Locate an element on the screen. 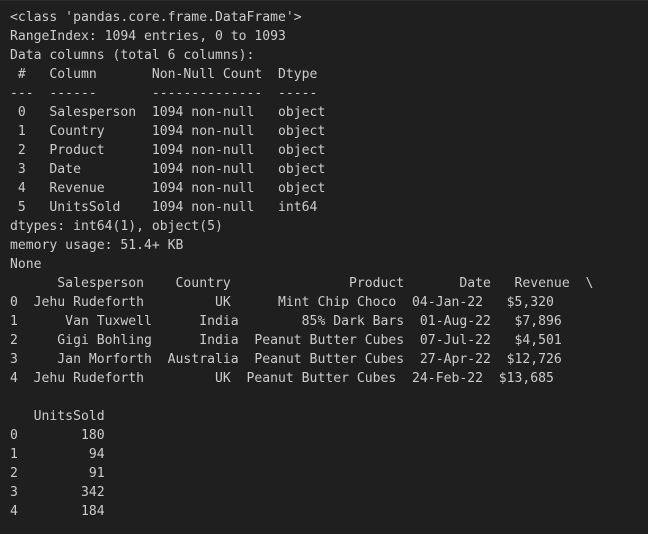 The width and height of the screenshot is (648, 534). units-sold-row: 1 94 is located at coordinates (65, 454).